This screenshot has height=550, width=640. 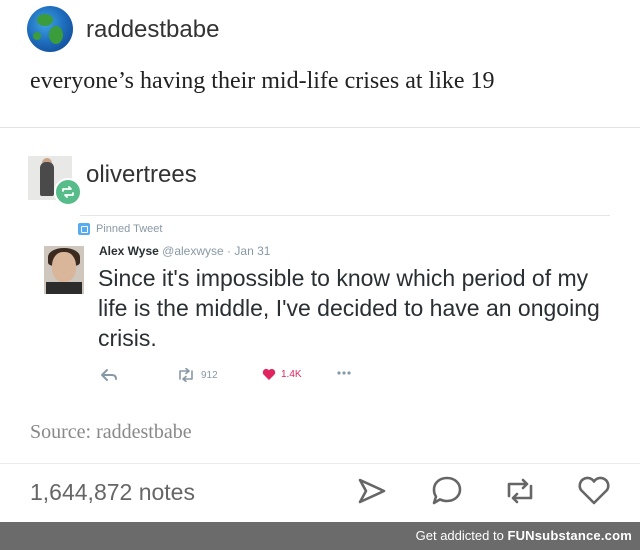 I want to click on pinned-tweet-label: Pinned Tweet, so click(x=120, y=229).